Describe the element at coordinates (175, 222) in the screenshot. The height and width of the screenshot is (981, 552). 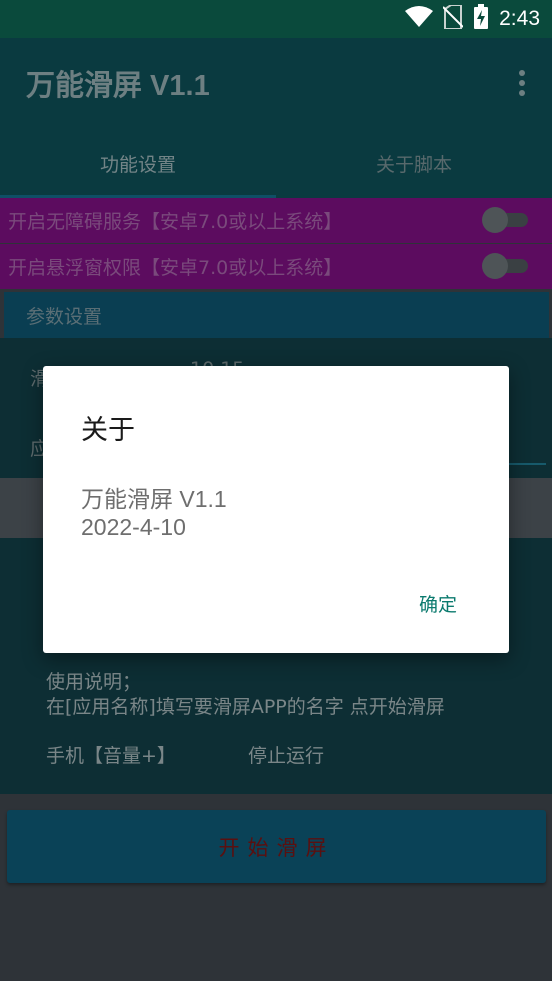
I see `accessibility-switch-label: 开启无障碍服务【安卓7.0或以上系统】` at that location.